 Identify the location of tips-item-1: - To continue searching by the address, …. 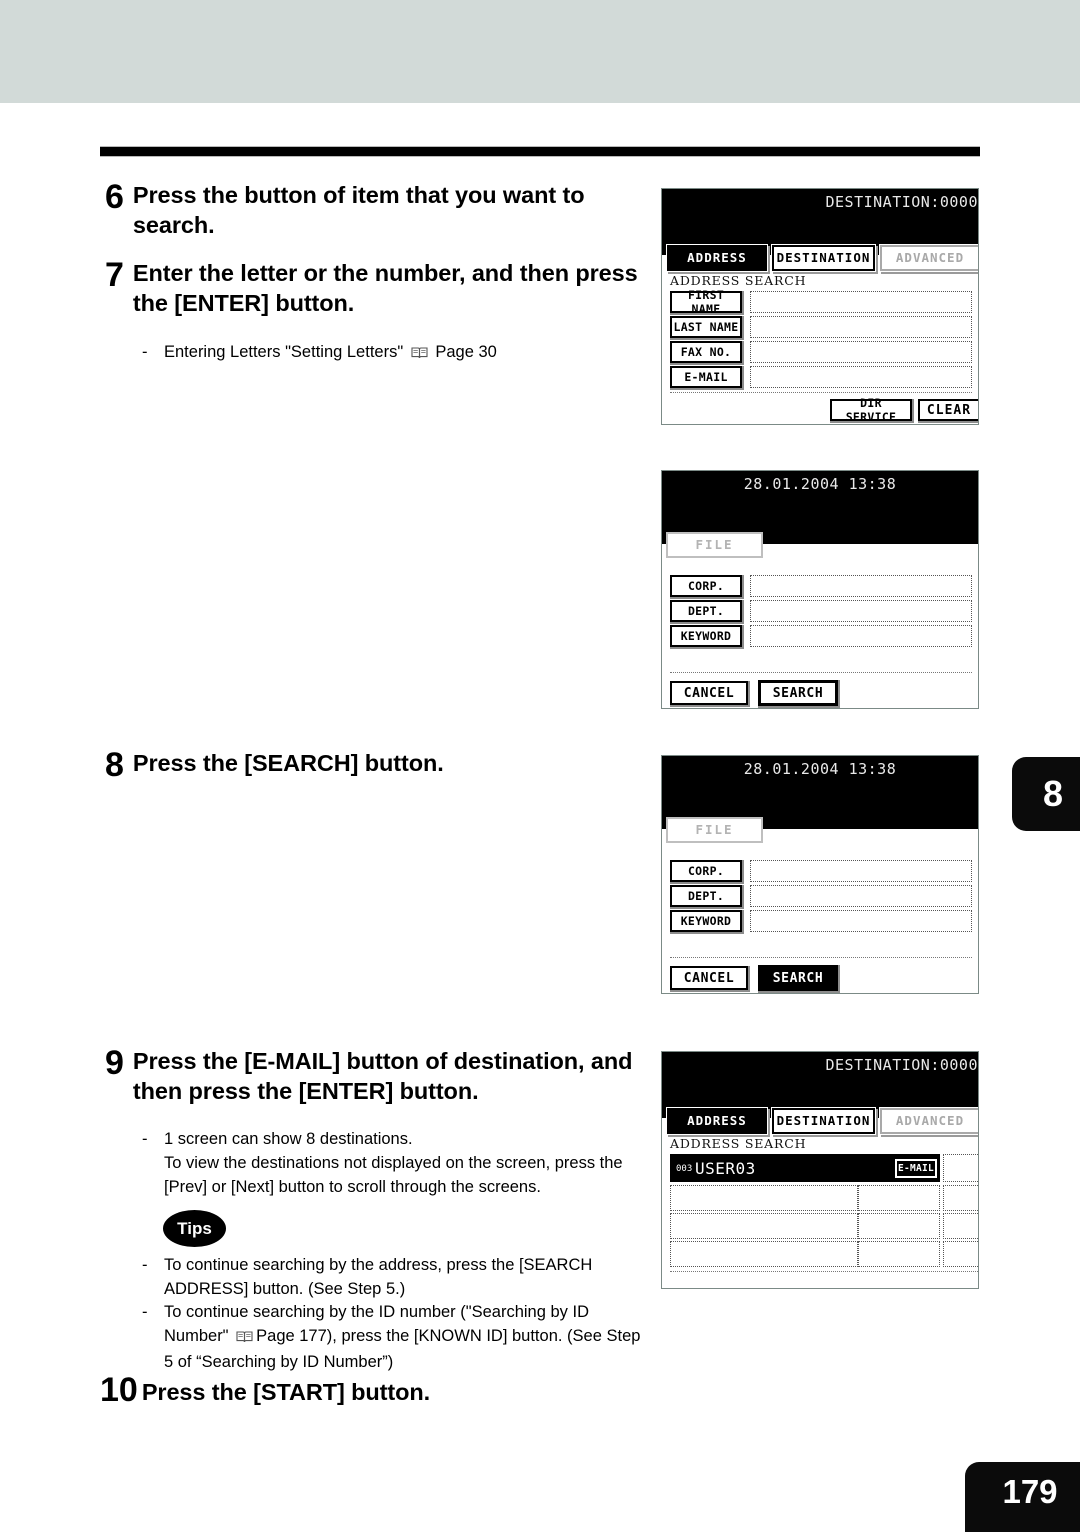
(402, 1277).